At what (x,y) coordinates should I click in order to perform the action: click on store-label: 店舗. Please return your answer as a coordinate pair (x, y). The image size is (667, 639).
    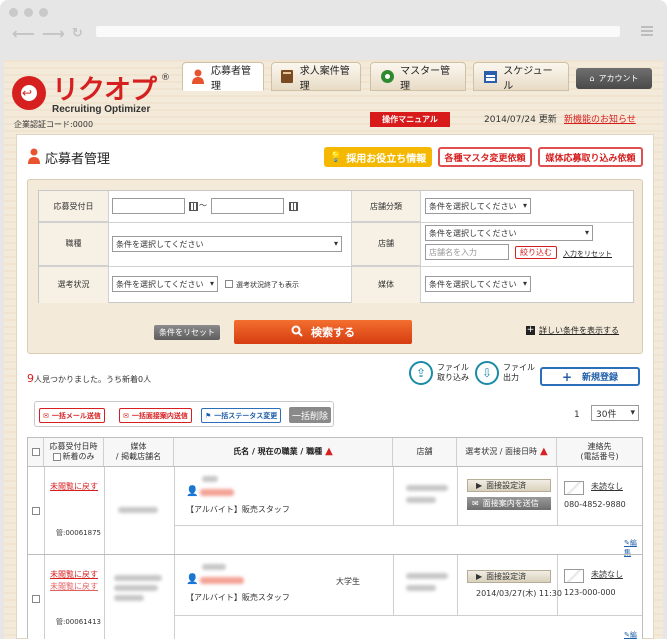
    Looking at the image, I should click on (386, 244).